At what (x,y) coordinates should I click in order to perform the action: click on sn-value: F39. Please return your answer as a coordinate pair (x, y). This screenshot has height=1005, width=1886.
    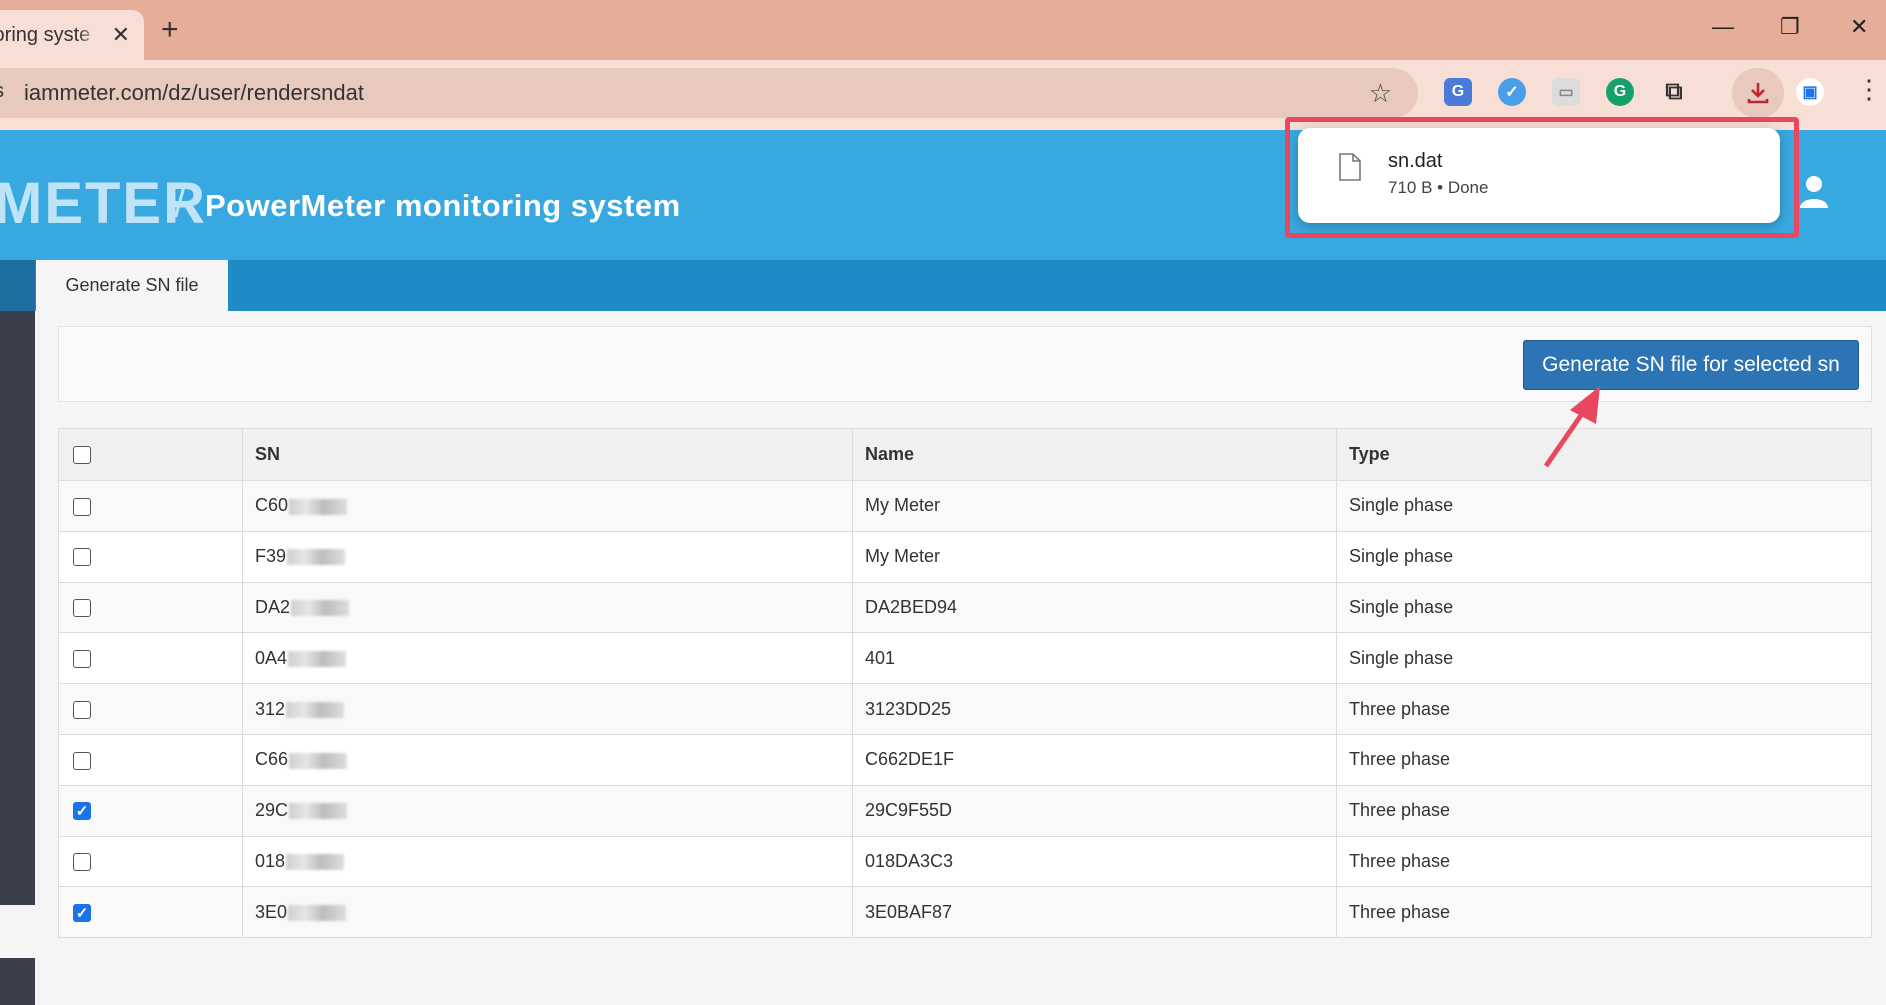
    Looking at the image, I should click on (271, 556).